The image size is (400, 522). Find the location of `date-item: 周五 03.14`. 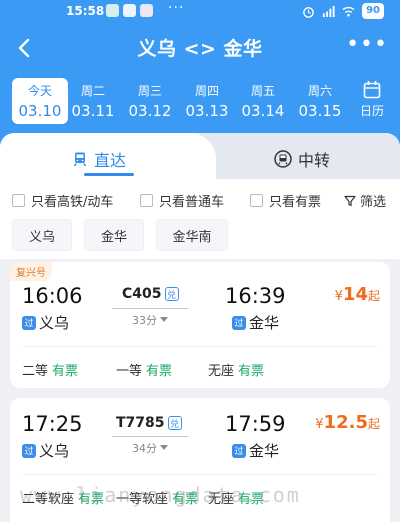

date-item: 周五 03.14 is located at coordinates (263, 101).